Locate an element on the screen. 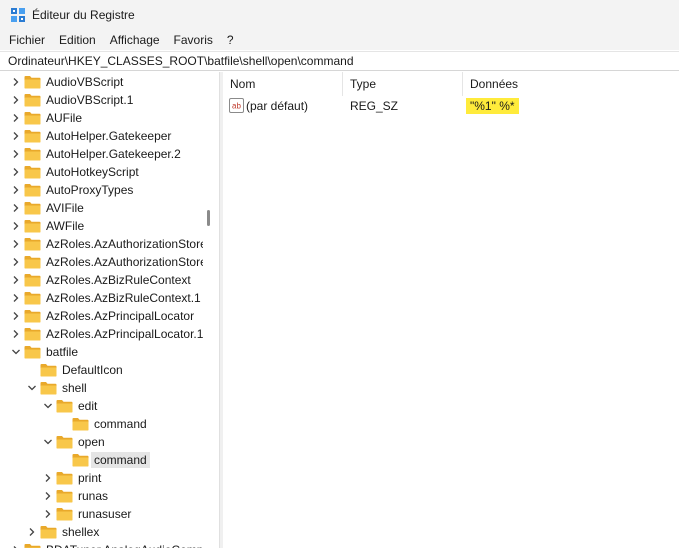 This screenshot has height=548, width=679. tree-item: print is located at coordinates (101, 478).